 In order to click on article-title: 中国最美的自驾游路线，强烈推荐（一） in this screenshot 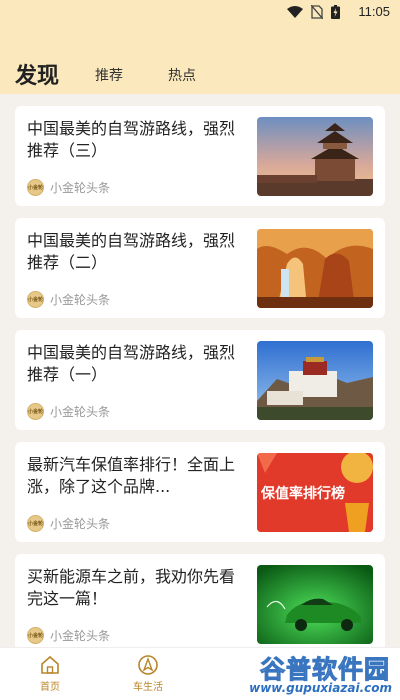, I will do `click(131, 363)`.